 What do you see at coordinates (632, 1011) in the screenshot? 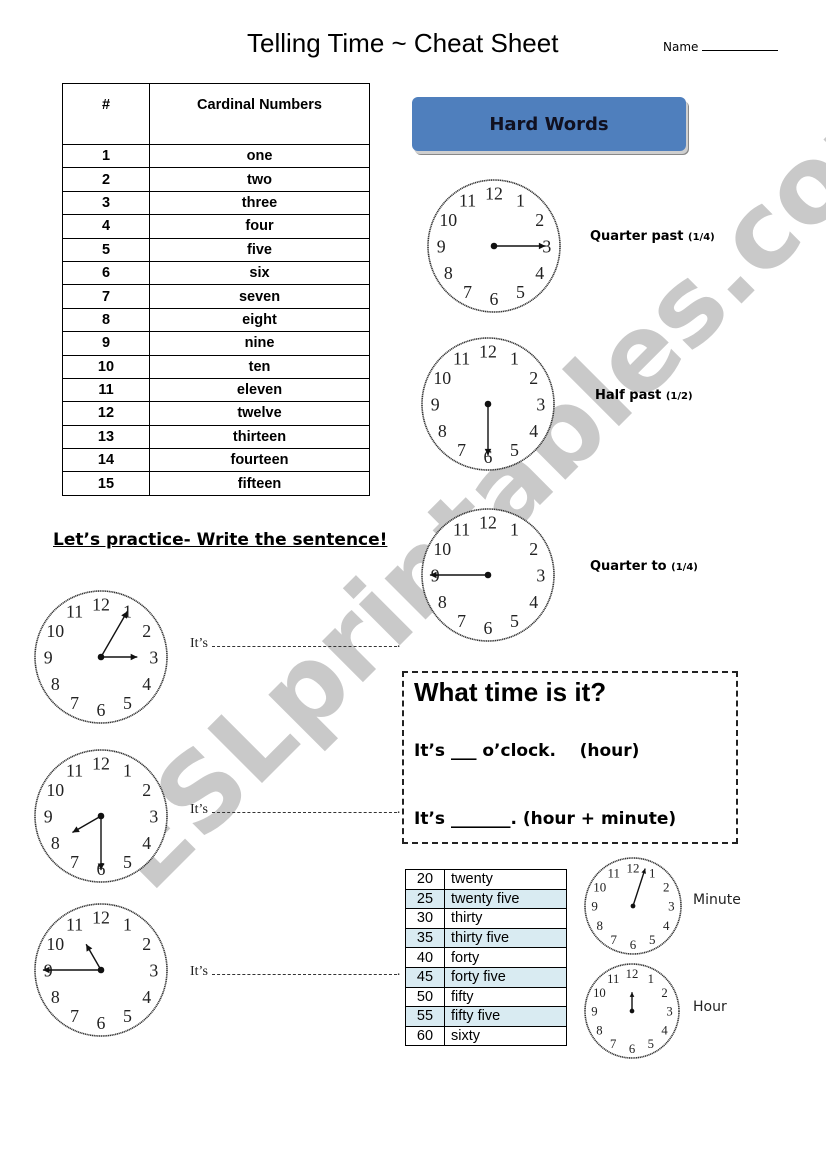
I see `hour-example-clock: 12 12 3 45678 9 1011` at bounding box center [632, 1011].